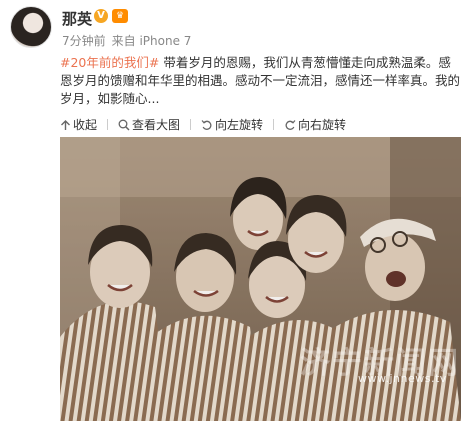 This screenshot has height=421, width=471. I want to click on vip-crown-icon: ♛, so click(120, 16).